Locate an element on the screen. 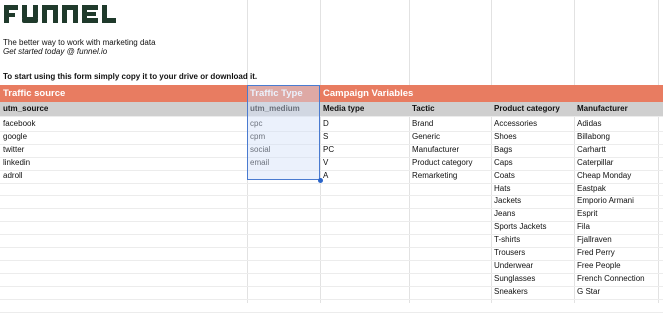  cell-product-category: Hats is located at coordinates (502, 188).